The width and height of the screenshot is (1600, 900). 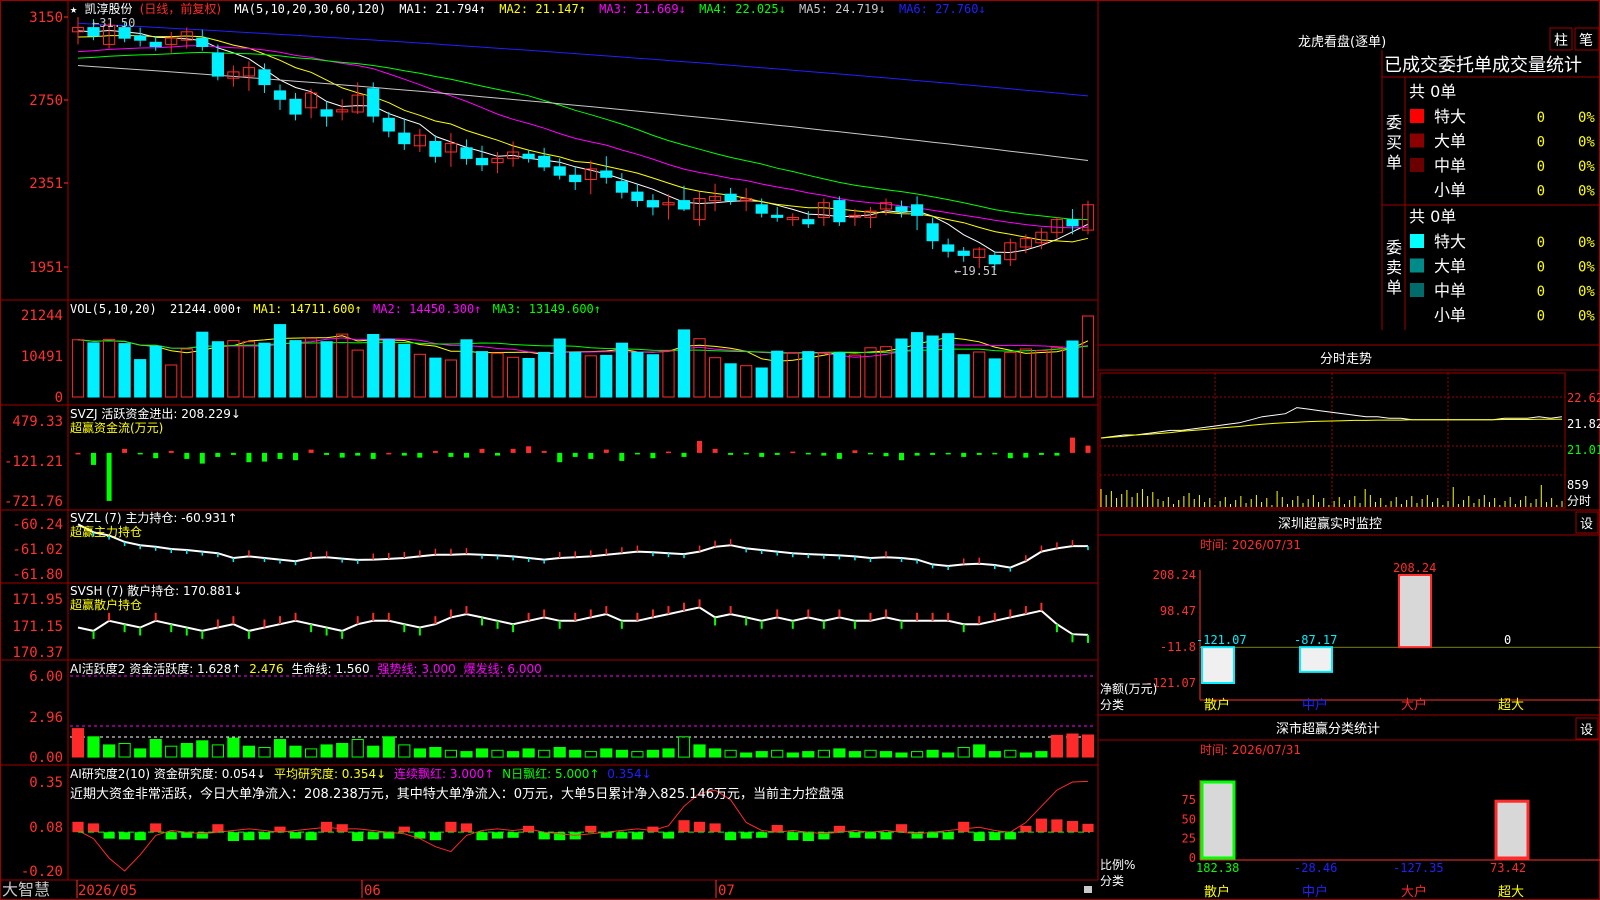 What do you see at coordinates (46, 758) in the screenshot?
I see `y-tick: 0.00` at bounding box center [46, 758].